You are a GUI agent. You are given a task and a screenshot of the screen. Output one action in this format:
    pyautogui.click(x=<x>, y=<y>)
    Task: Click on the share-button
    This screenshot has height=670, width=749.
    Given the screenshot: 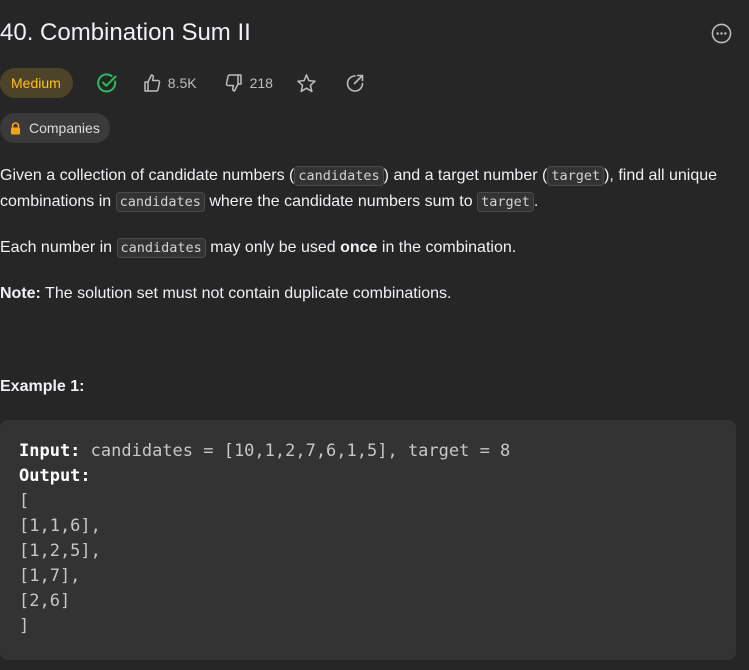 What is the action you would take?
    pyautogui.click(x=355, y=83)
    